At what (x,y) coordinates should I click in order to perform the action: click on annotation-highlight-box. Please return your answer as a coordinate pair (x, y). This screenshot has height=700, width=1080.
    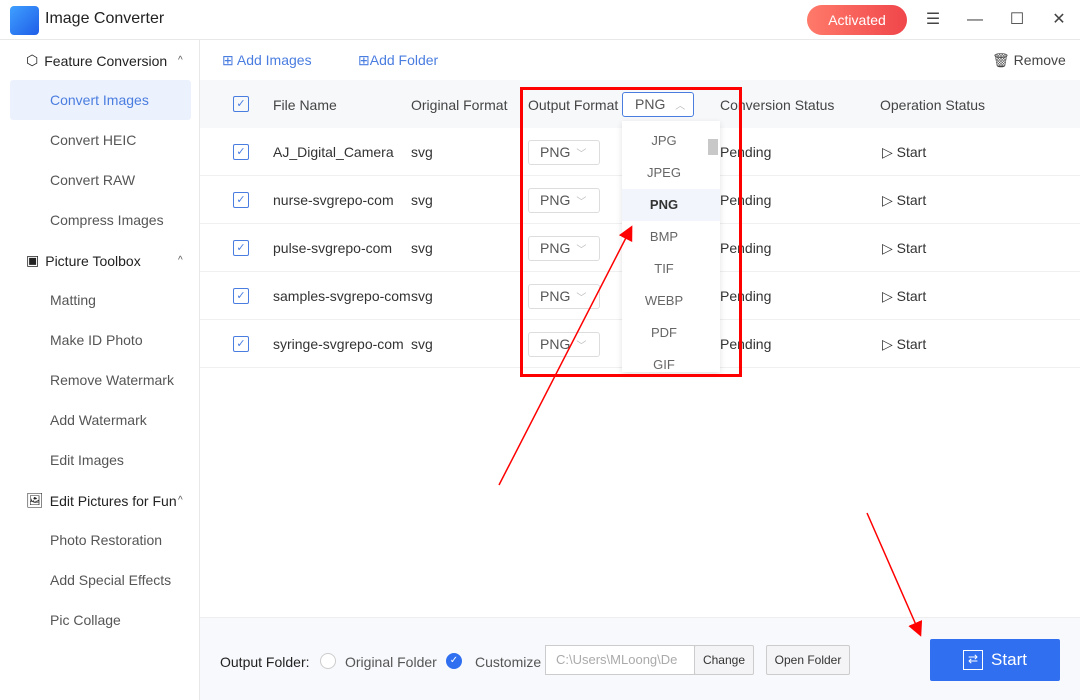
    Looking at the image, I should click on (631, 232).